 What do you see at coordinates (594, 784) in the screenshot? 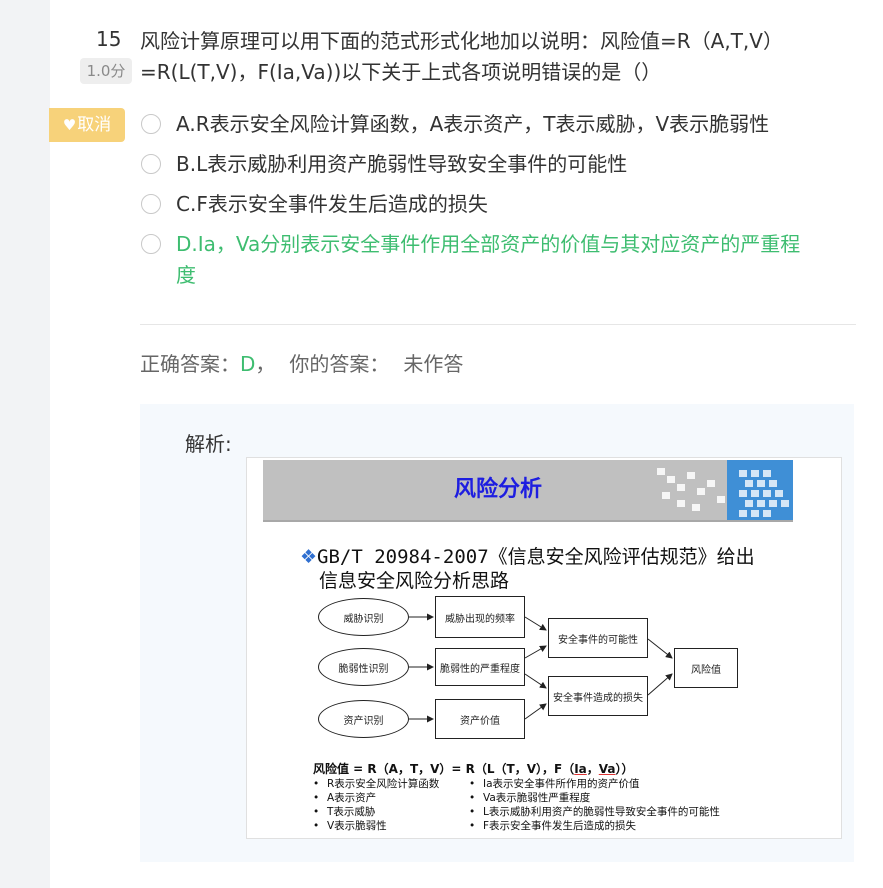
I see `legend-item: Ia表示安全事件所作用的资产价值` at bounding box center [594, 784].